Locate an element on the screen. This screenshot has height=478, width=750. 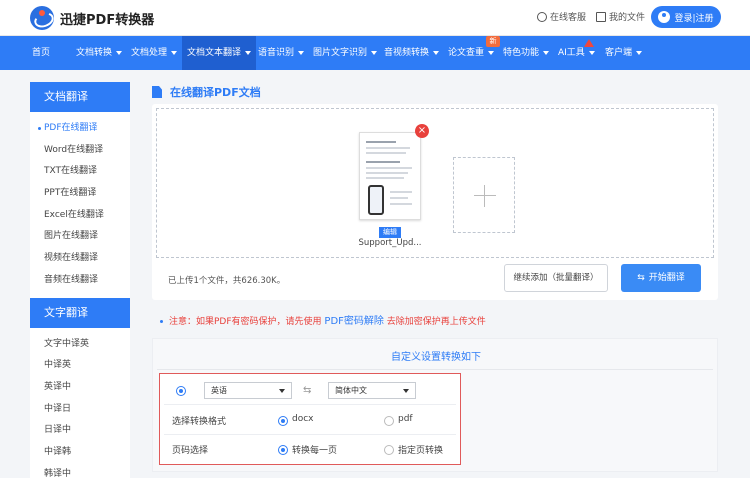
nav-doc-process: 文档处理 is located at coordinates (154, 53).